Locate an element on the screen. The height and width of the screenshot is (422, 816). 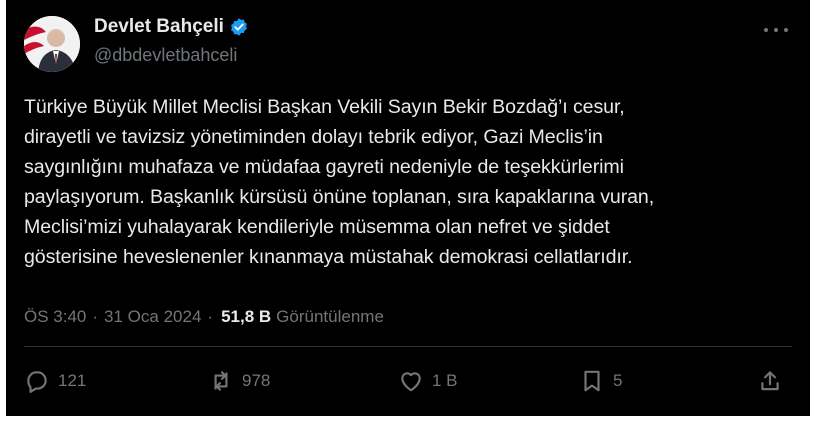
bookmark-button: 5 is located at coordinates (600, 381).